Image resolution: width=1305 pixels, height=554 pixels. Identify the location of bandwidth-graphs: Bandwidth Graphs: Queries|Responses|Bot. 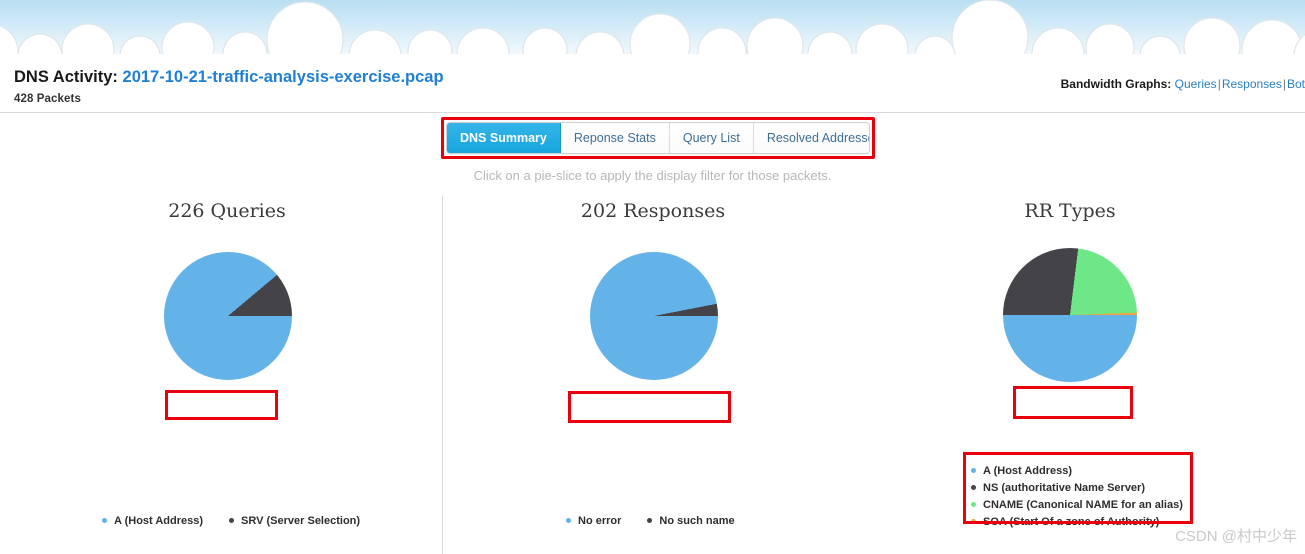
(1183, 84).